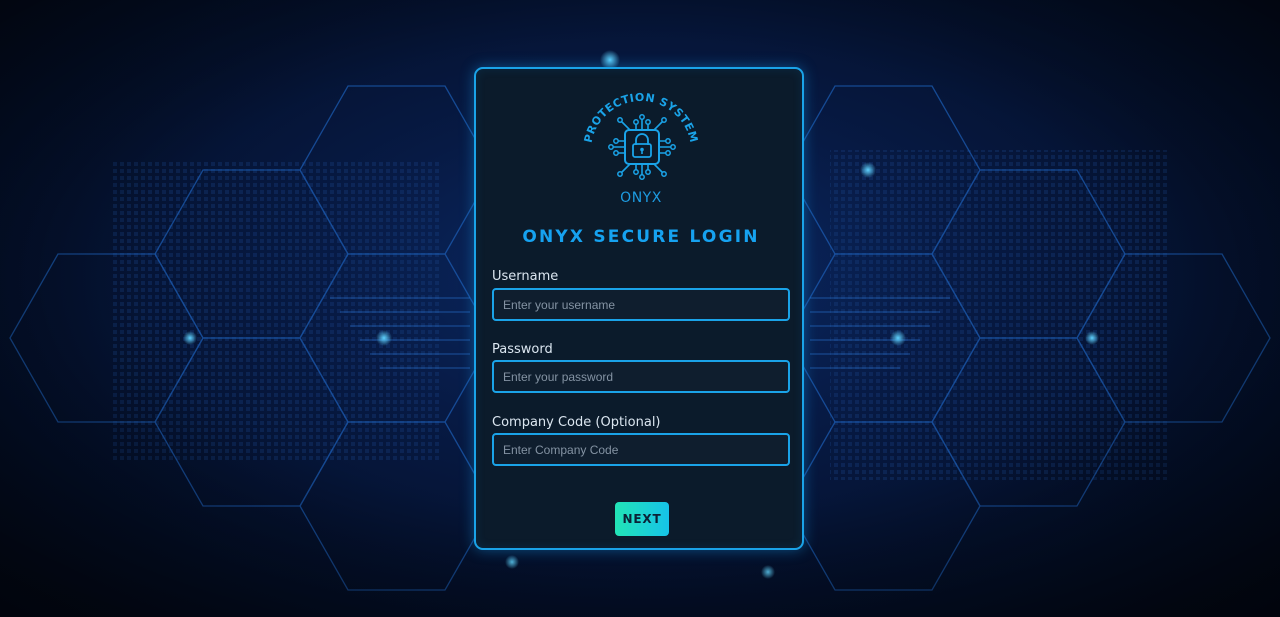 The height and width of the screenshot is (617, 1280). What do you see at coordinates (525, 276) in the screenshot?
I see `username-label: Username` at bounding box center [525, 276].